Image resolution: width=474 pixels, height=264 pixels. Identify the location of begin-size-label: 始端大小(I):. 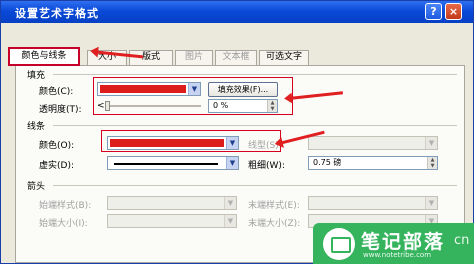
(63, 224).